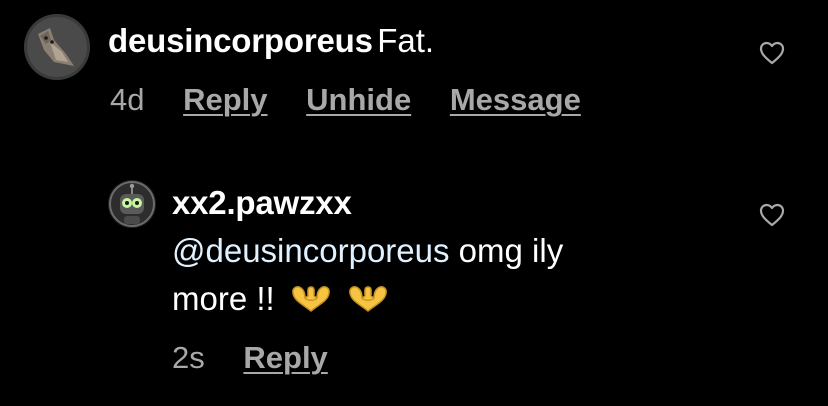 The image size is (828, 406). What do you see at coordinates (223, 298) in the screenshot?
I see `comment-text: more !!` at bounding box center [223, 298].